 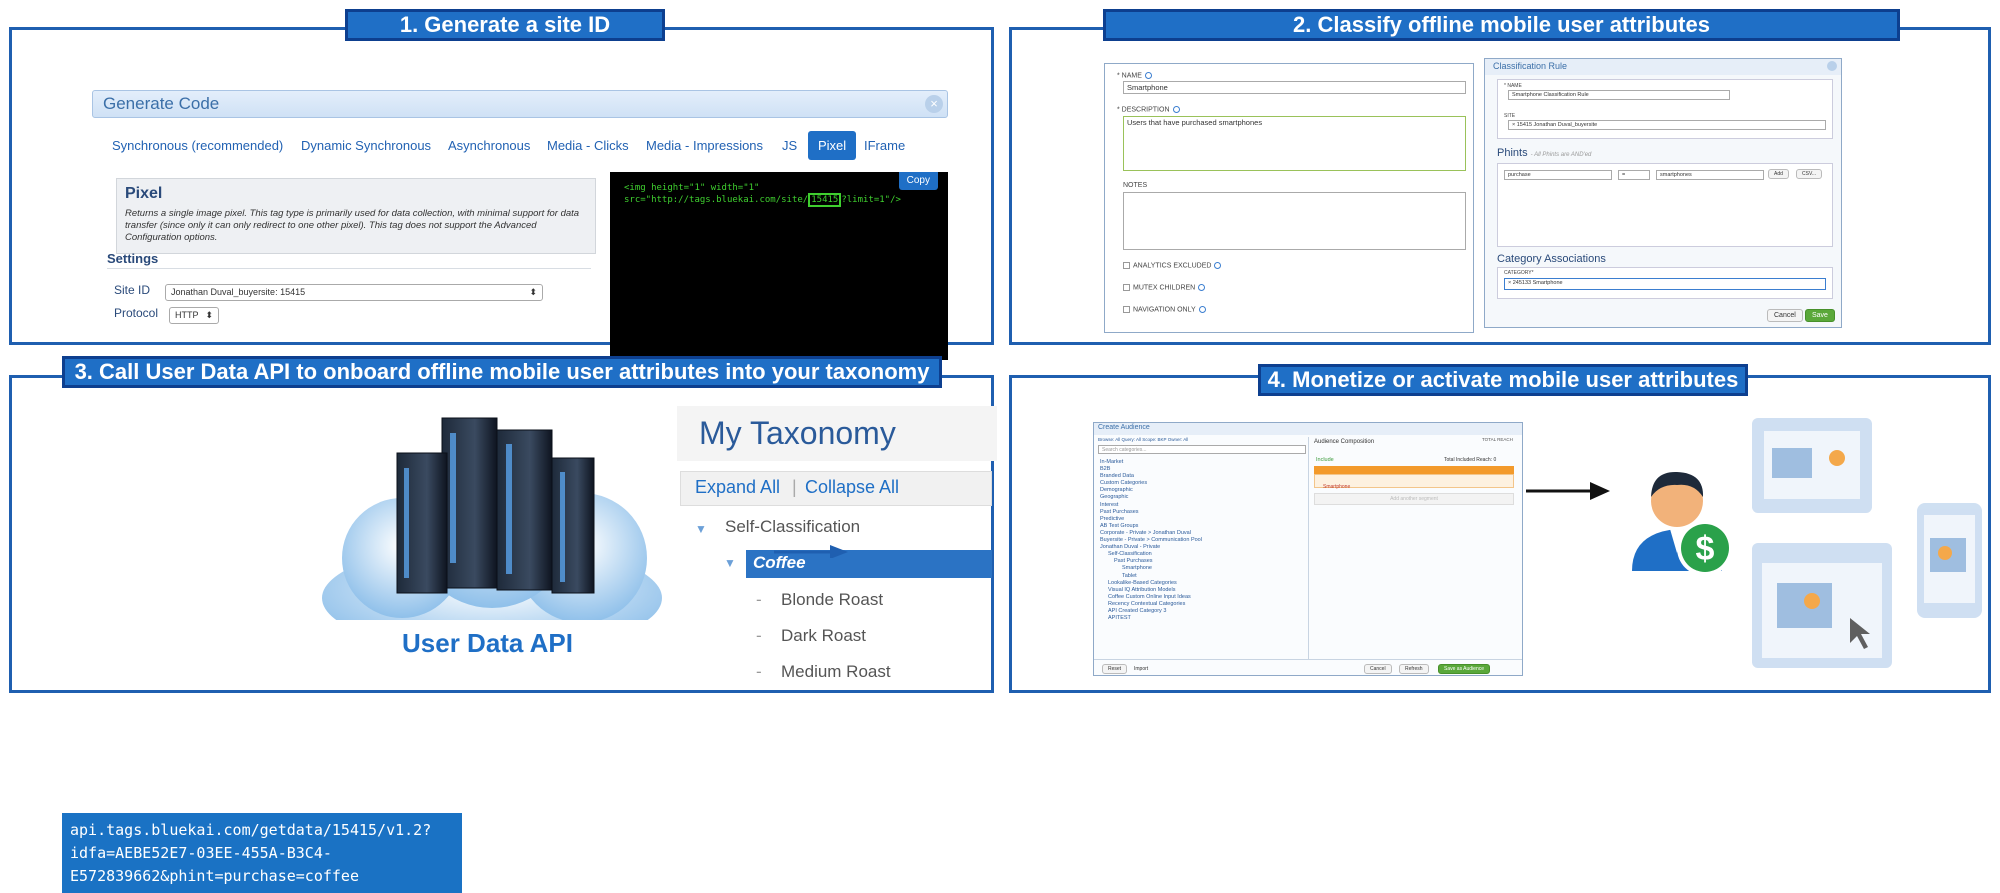 I want to click on tab-iframe: IFrame, so click(x=884, y=145).